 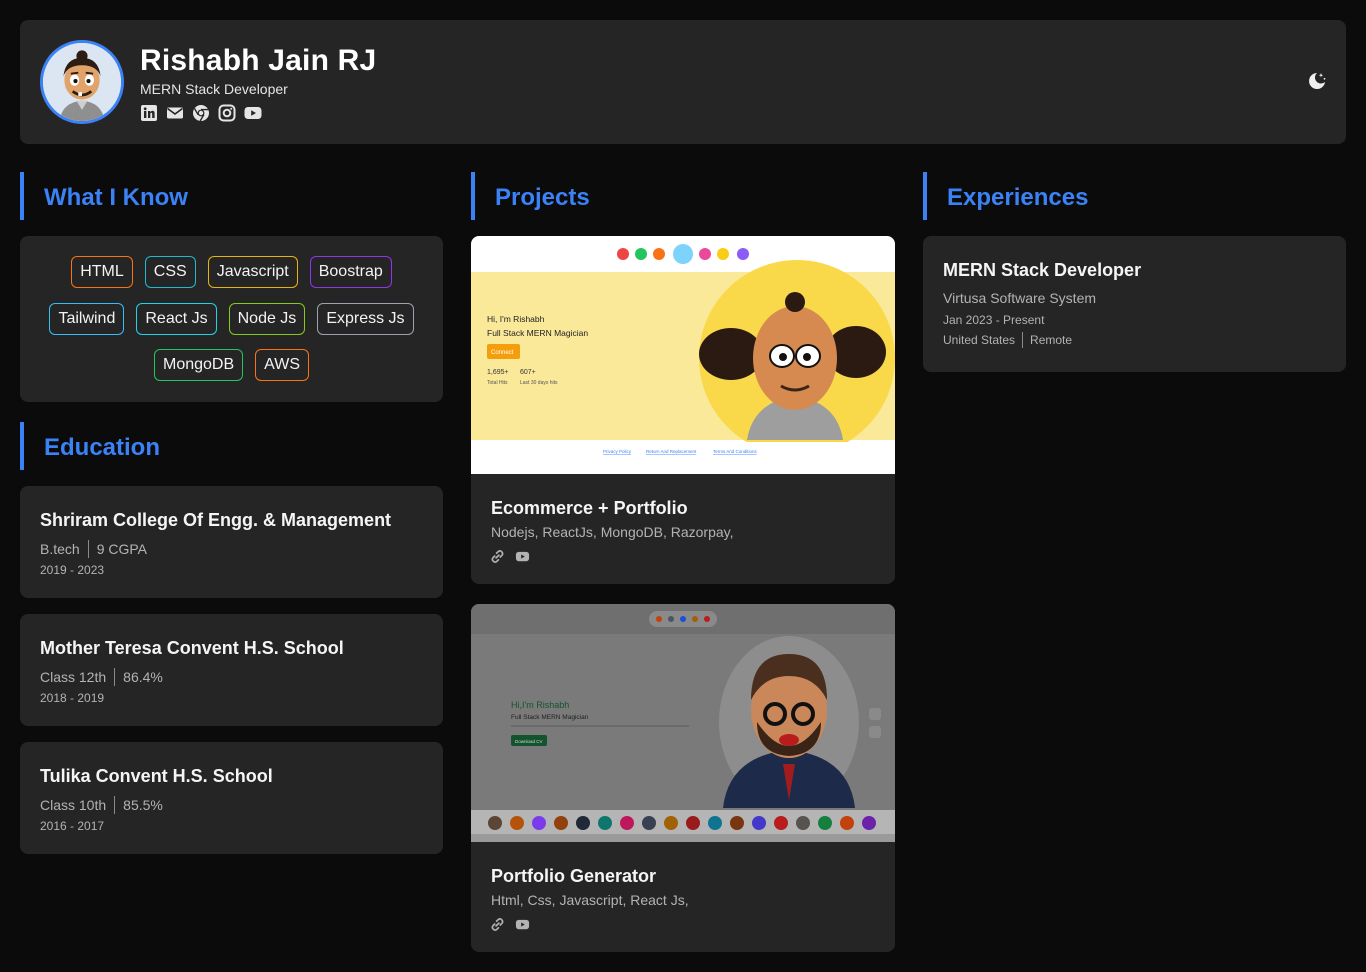 I want to click on preview-stat-value: 607+, so click(x=528, y=372).